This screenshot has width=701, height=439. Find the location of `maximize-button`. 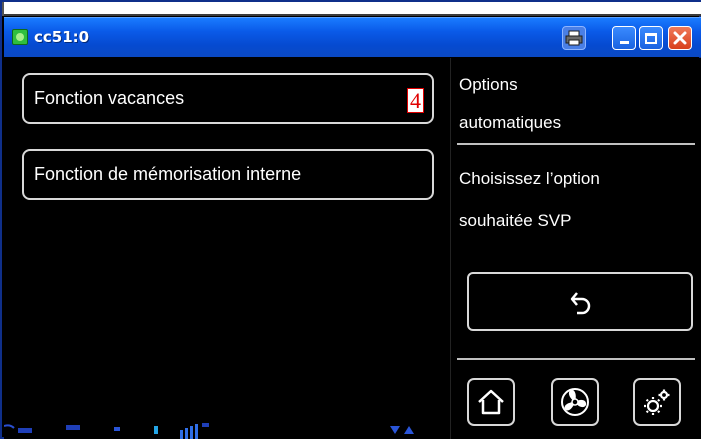

maximize-button is located at coordinates (651, 38).